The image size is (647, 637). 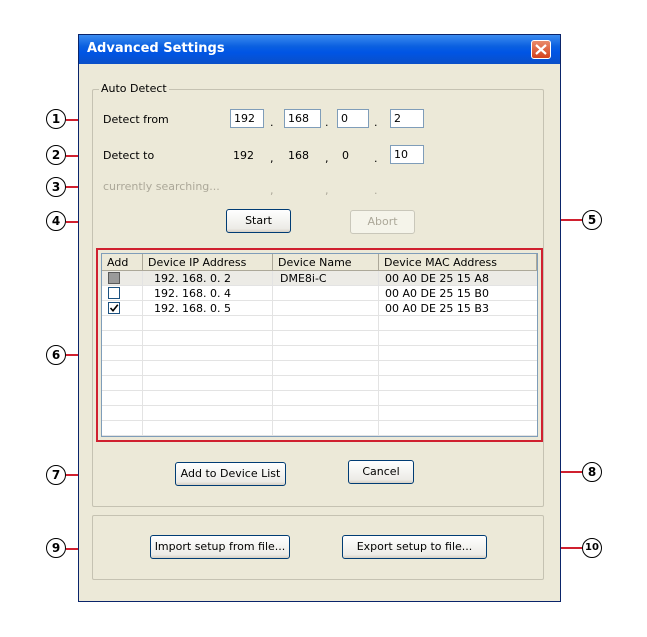 I want to click on add-to-device-list-button: Add to Device List, so click(x=230, y=474).